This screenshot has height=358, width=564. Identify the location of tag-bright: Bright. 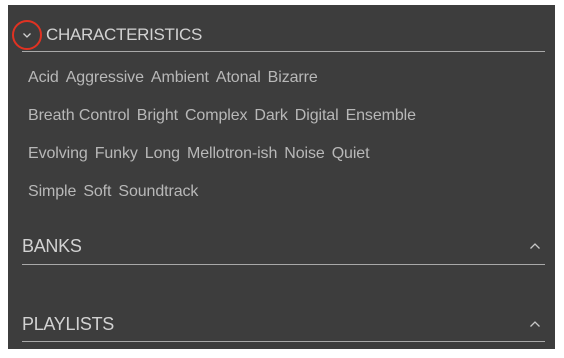
(157, 116).